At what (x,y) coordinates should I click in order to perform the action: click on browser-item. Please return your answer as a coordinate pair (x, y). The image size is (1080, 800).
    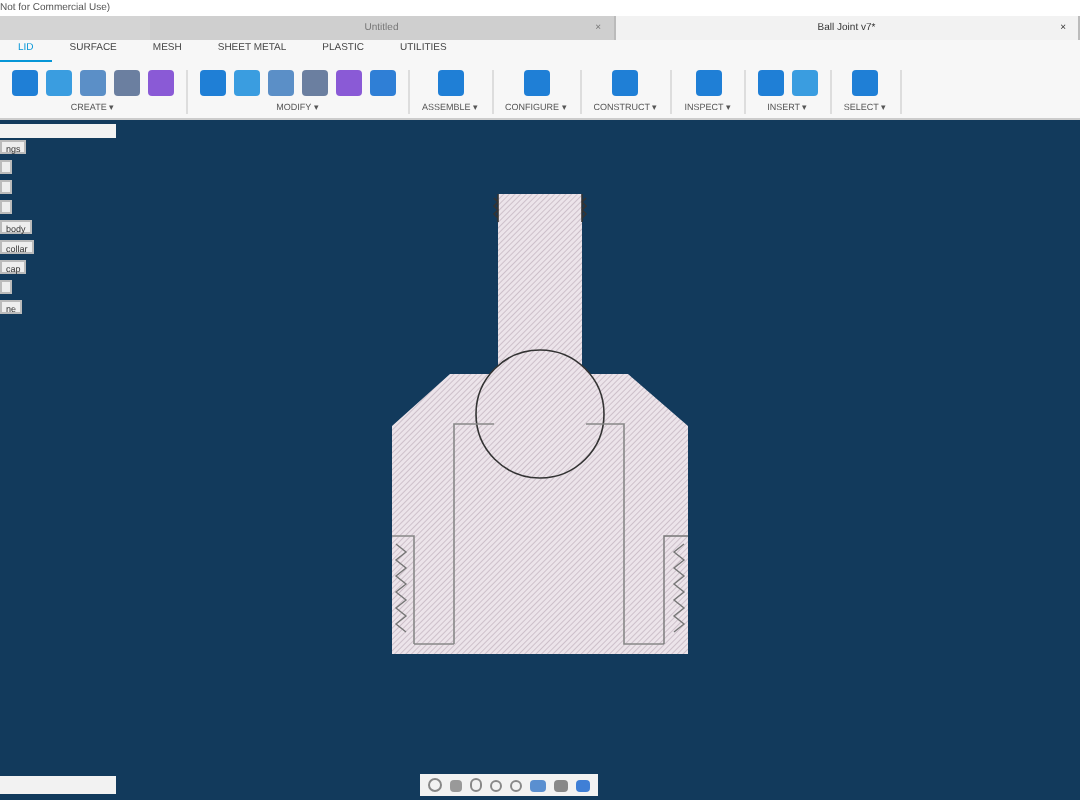
    Looking at the image, I should click on (6, 287).